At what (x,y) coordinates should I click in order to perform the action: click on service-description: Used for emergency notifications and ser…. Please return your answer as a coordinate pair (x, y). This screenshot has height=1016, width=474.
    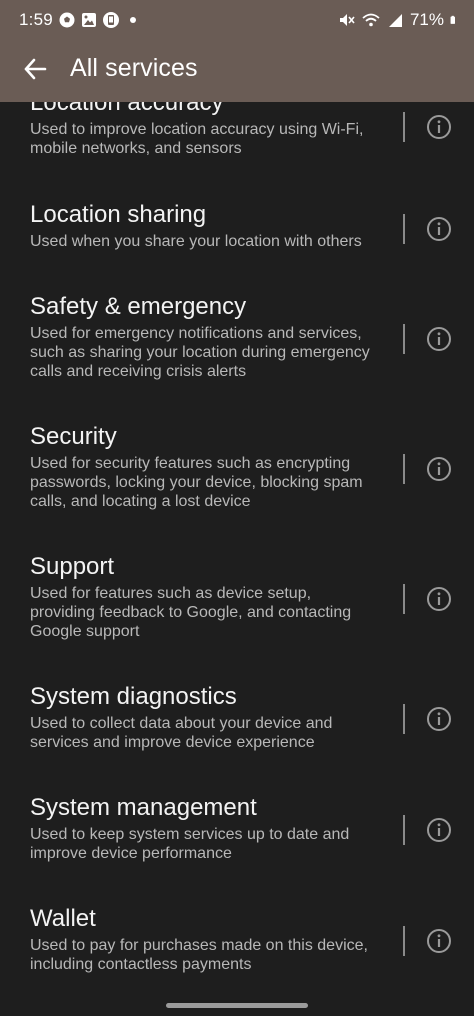
    Looking at the image, I should click on (200, 352).